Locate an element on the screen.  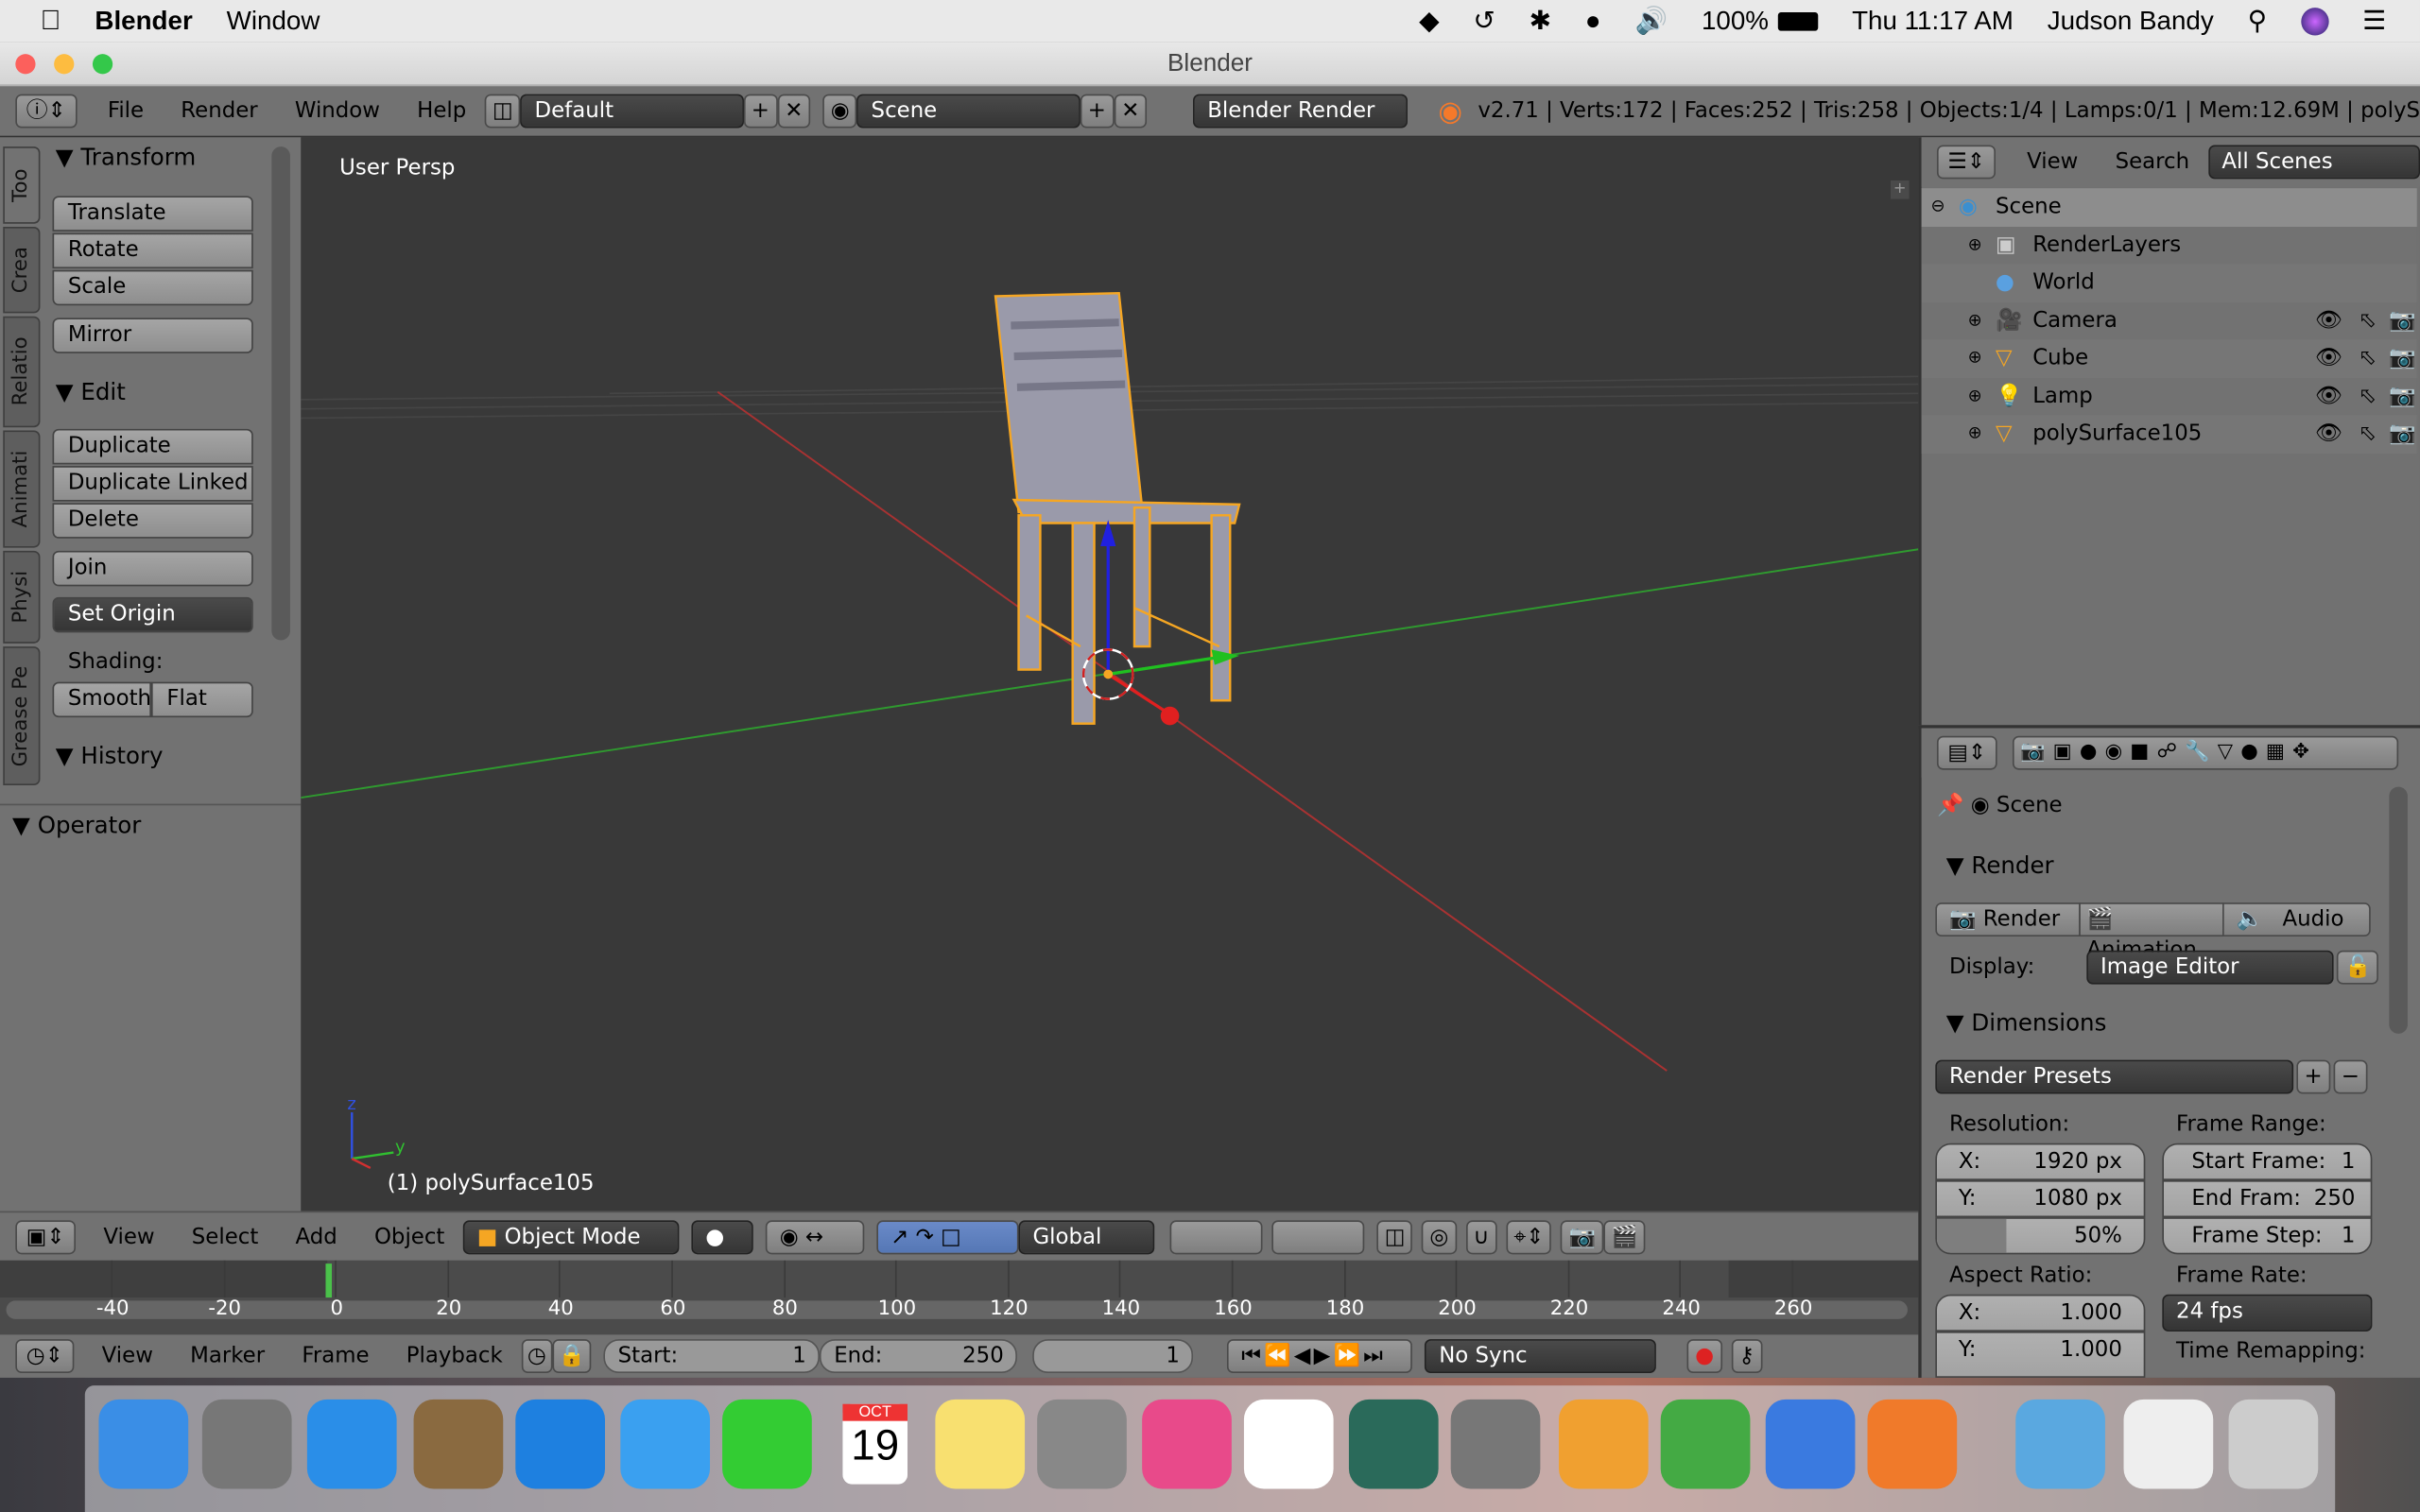
tab-tools: Too is located at coordinates (22, 185).